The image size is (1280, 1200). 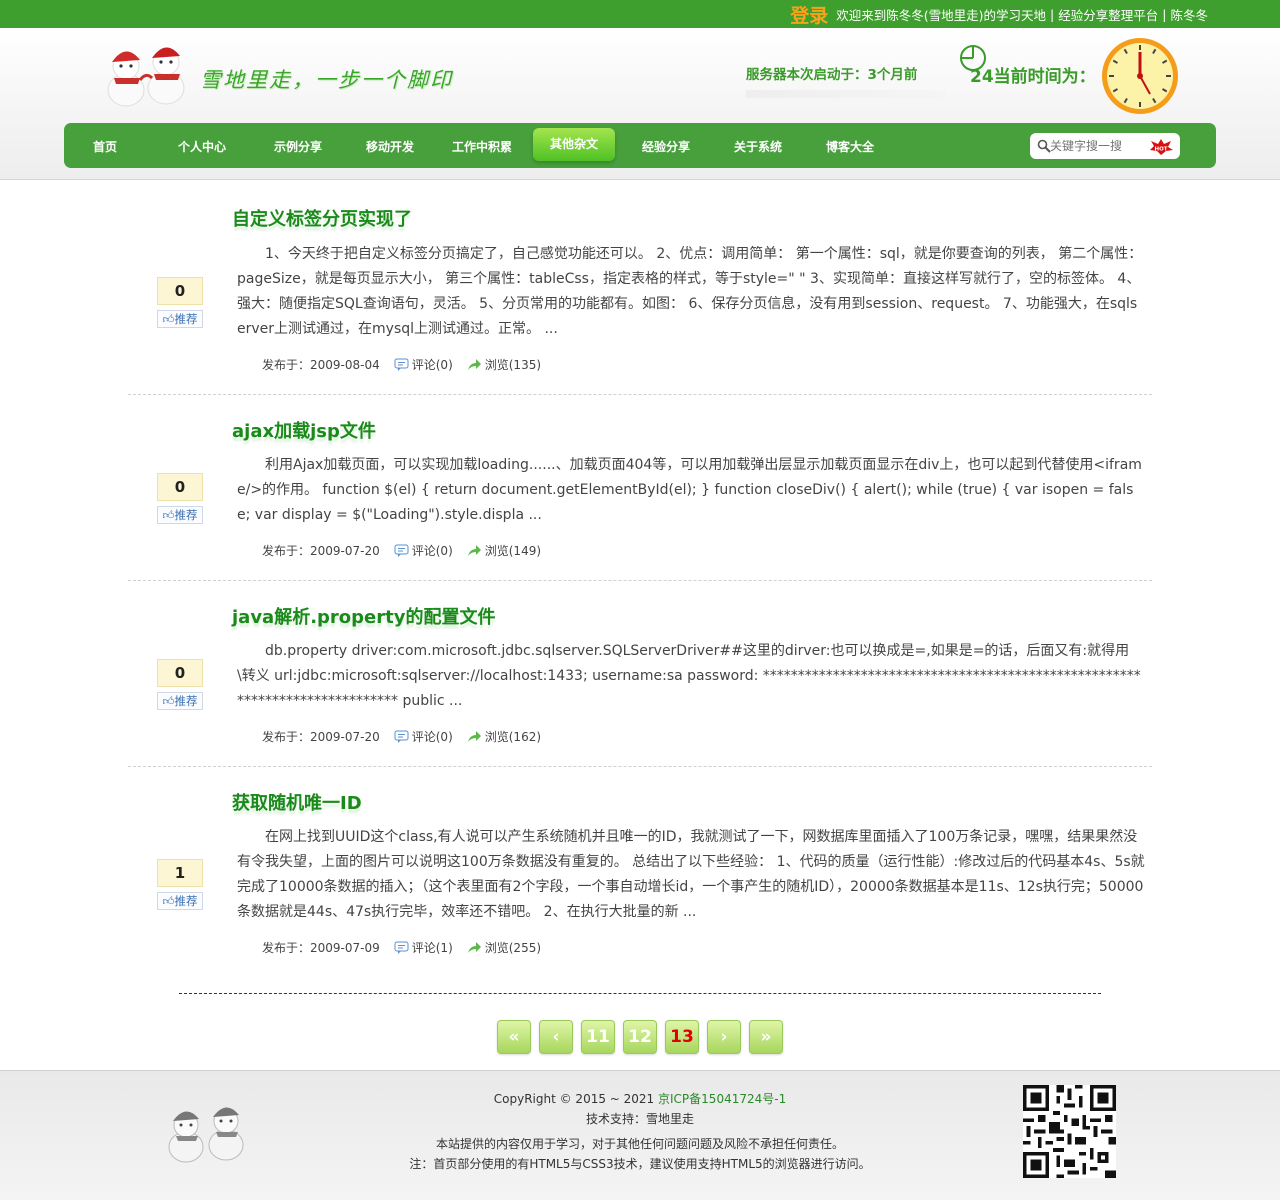 I want to click on views-link: 浏览(135), so click(x=504, y=364).